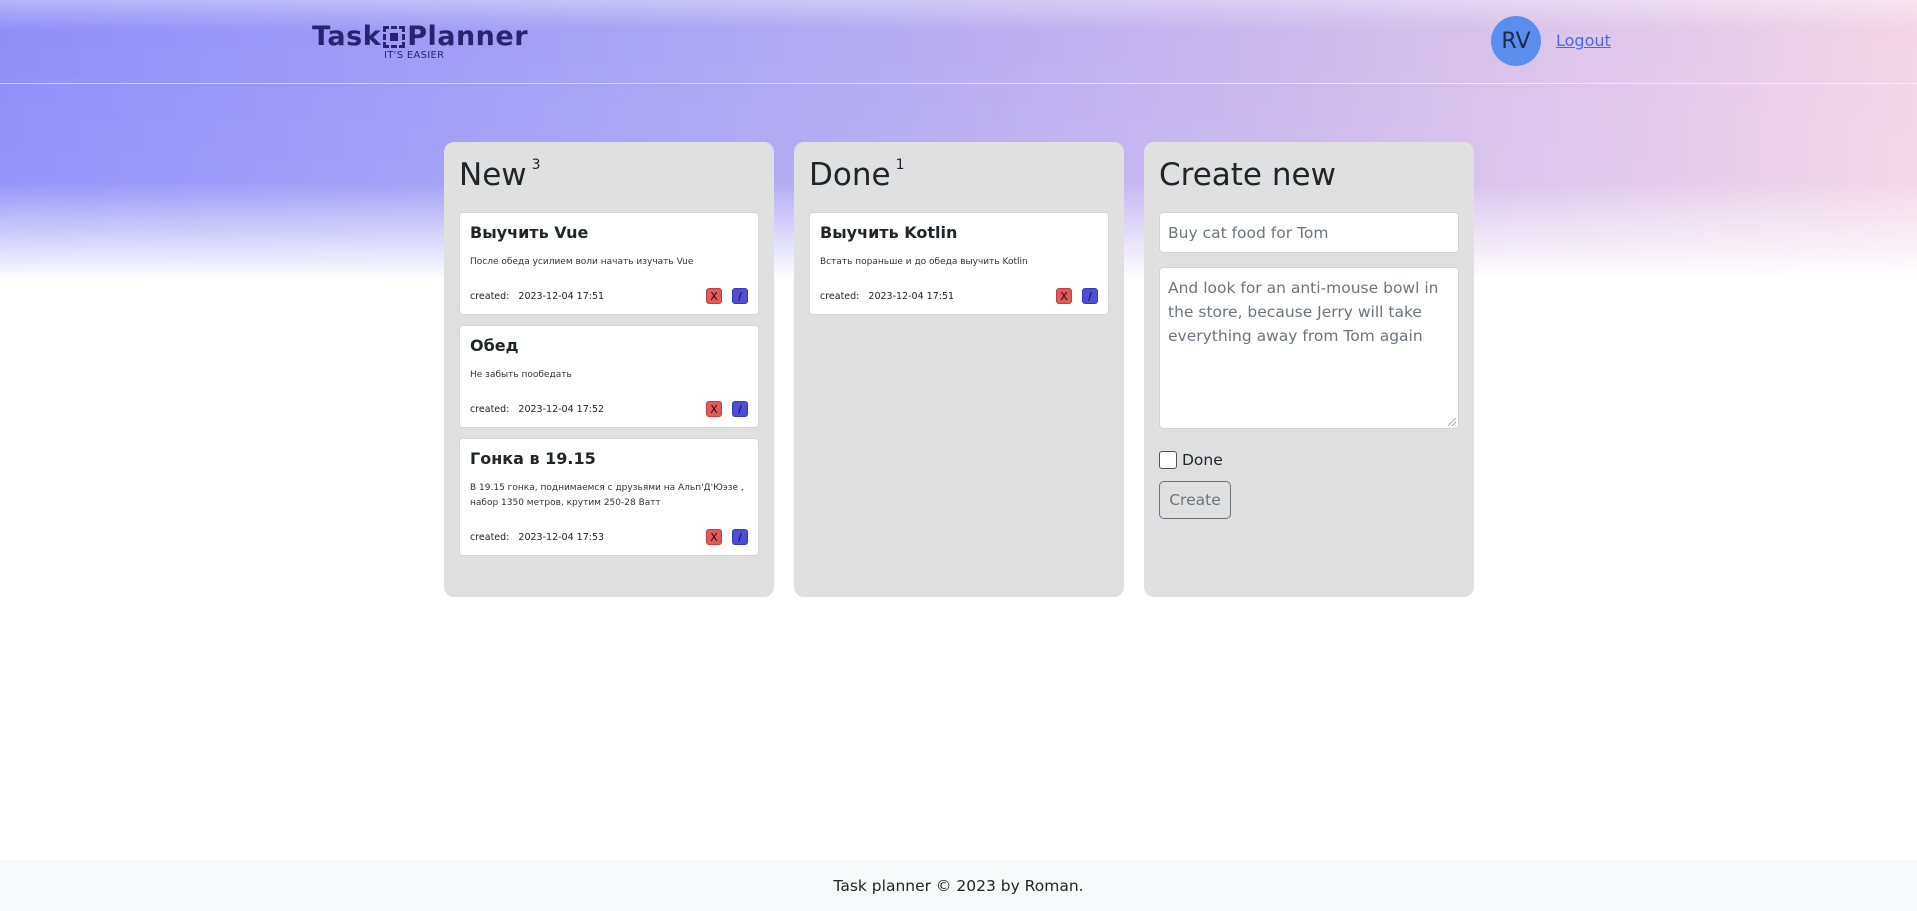  What do you see at coordinates (1168, 460) in the screenshot?
I see `done-checkbox` at bounding box center [1168, 460].